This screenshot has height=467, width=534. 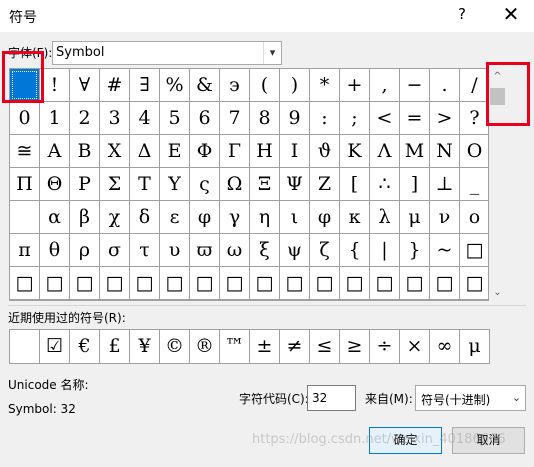 I want to click on symbol-cell: *, so click(x=325, y=85).